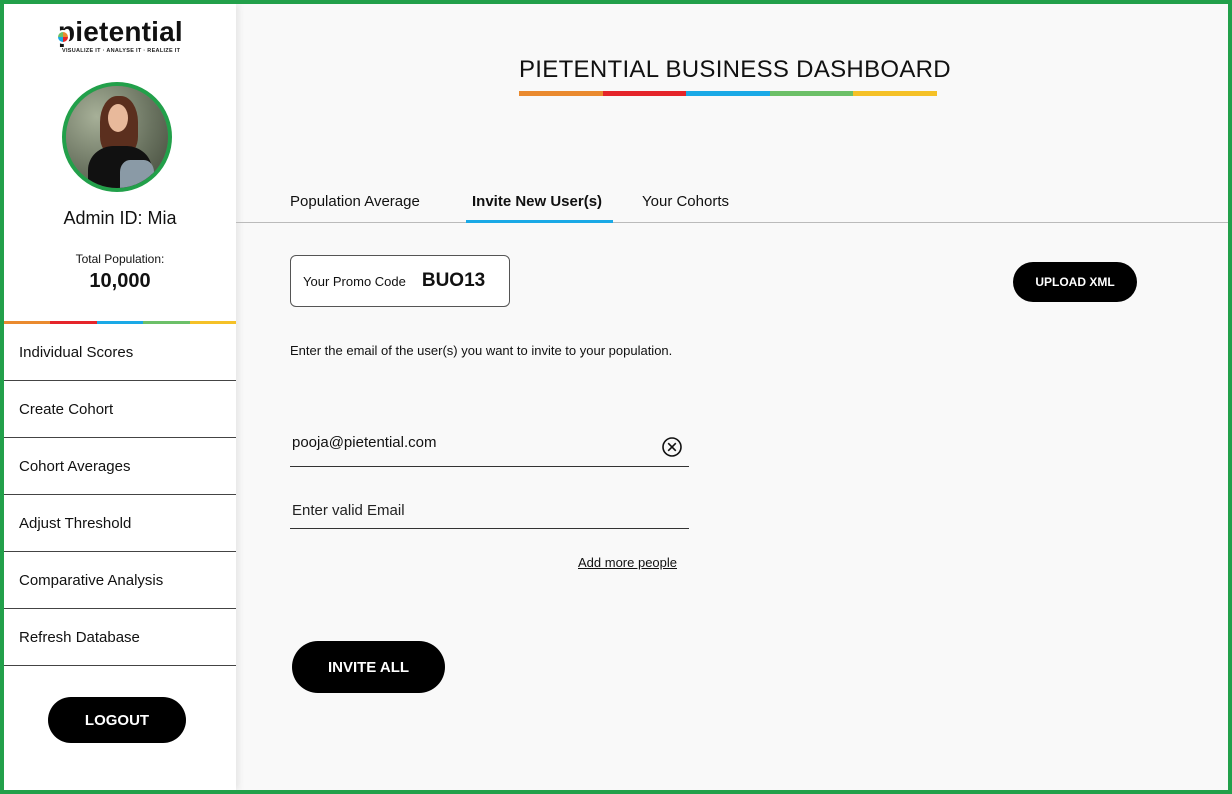 Image resolution: width=1232 pixels, height=794 pixels. I want to click on sidebar-item-create-cohort: Create Cohort, so click(120, 409).